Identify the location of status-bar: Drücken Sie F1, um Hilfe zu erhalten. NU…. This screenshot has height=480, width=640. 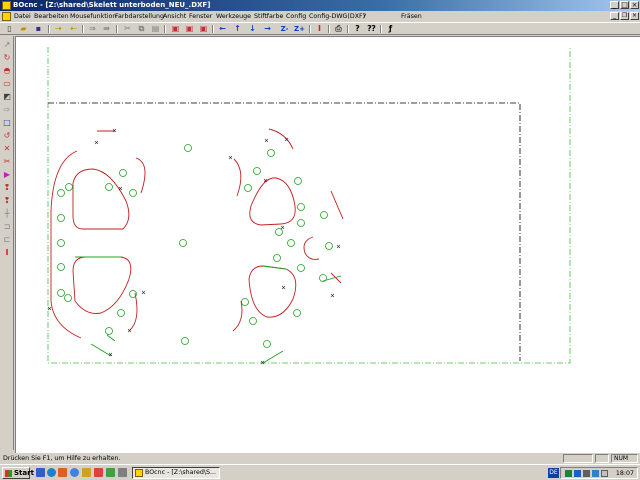
(320, 458).